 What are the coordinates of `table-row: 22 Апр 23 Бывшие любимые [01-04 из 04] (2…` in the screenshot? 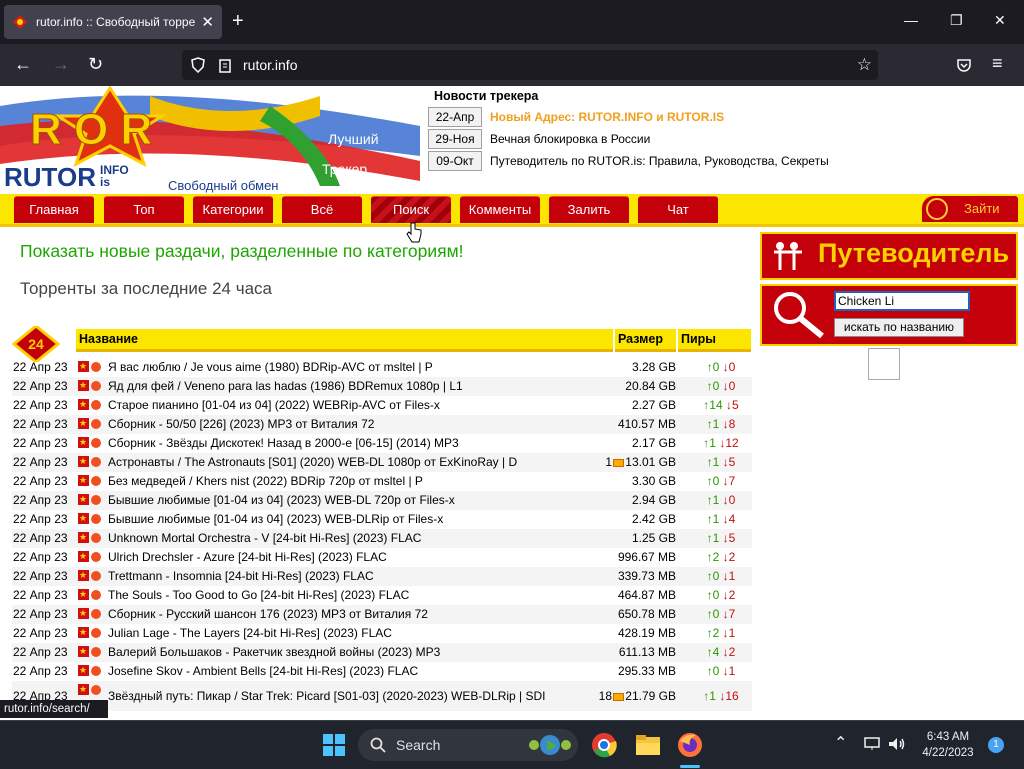 It's located at (382, 500).